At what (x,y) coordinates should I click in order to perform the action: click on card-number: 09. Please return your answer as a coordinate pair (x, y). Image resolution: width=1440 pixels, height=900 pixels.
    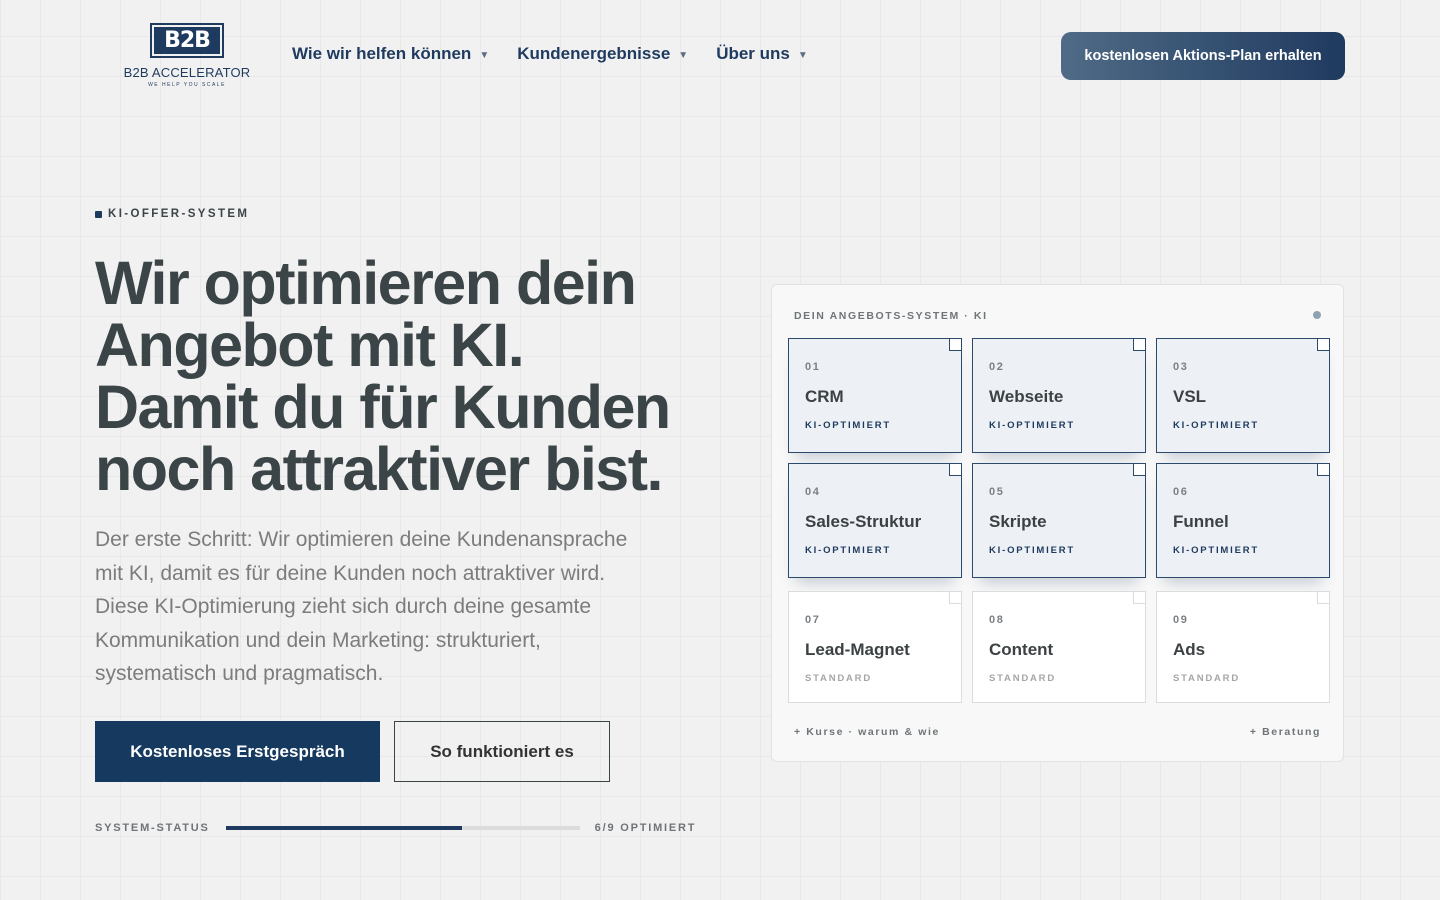
    Looking at the image, I should click on (1181, 620).